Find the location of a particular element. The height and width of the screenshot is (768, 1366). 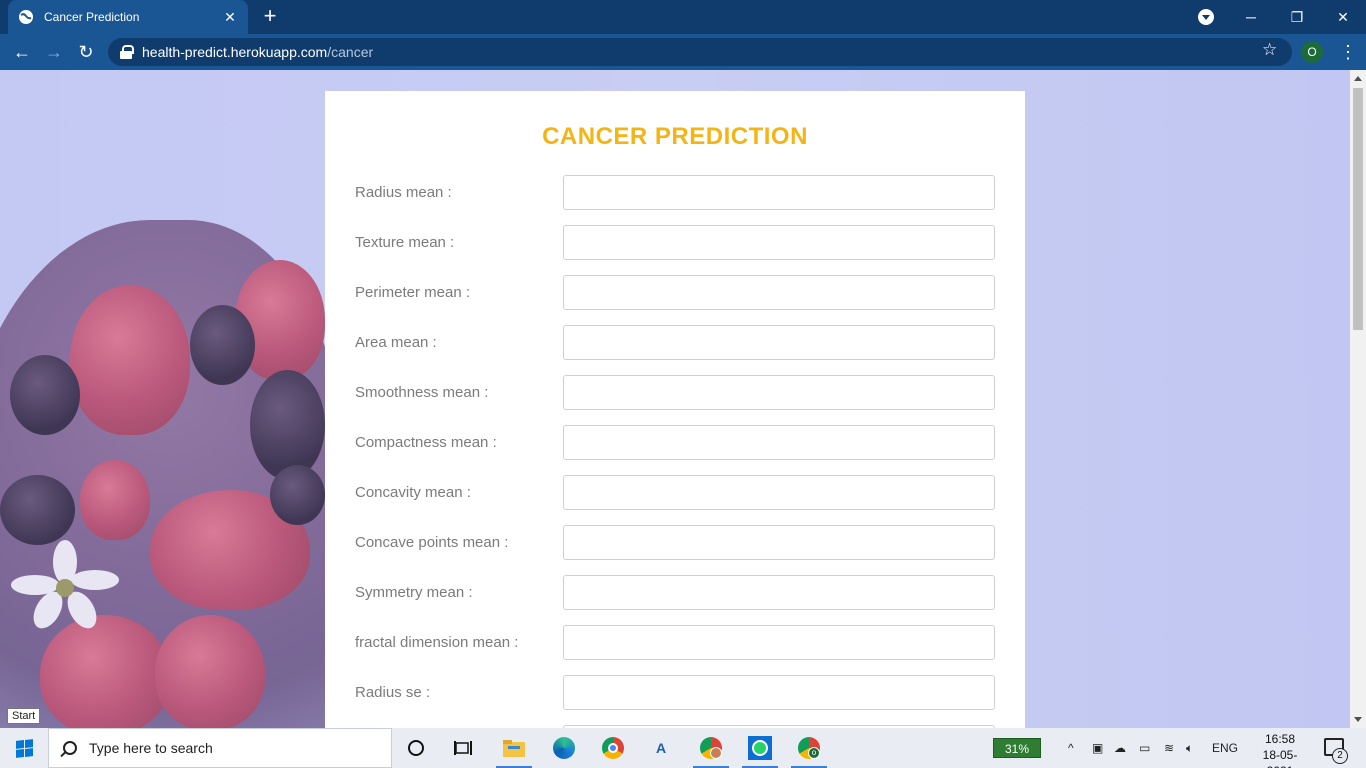

task-view-icon is located at coordinates (463, 748).